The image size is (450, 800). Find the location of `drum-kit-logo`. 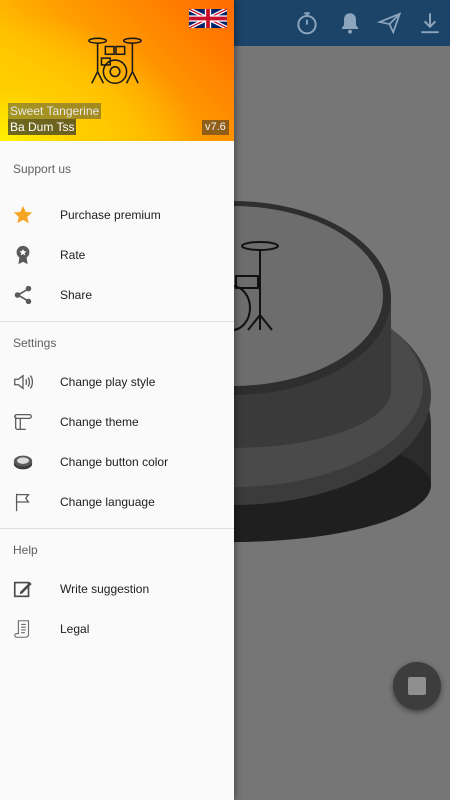

drum-kit-logo is located at coordinates (115, 61).